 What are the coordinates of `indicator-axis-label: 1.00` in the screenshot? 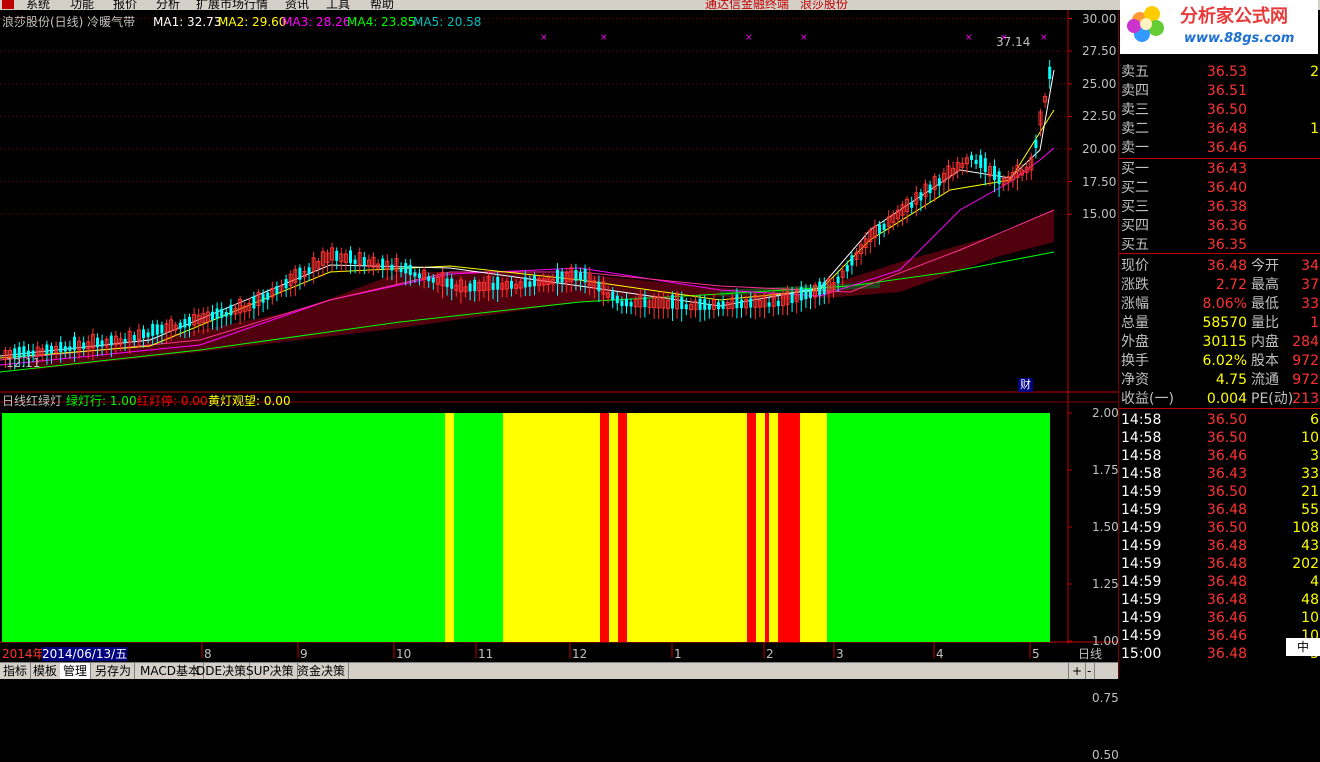 It's located at (1105, 641).